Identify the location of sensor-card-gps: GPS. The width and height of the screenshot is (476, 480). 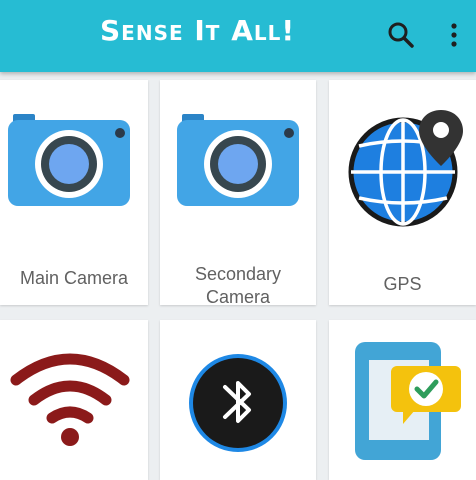
(402, 192).